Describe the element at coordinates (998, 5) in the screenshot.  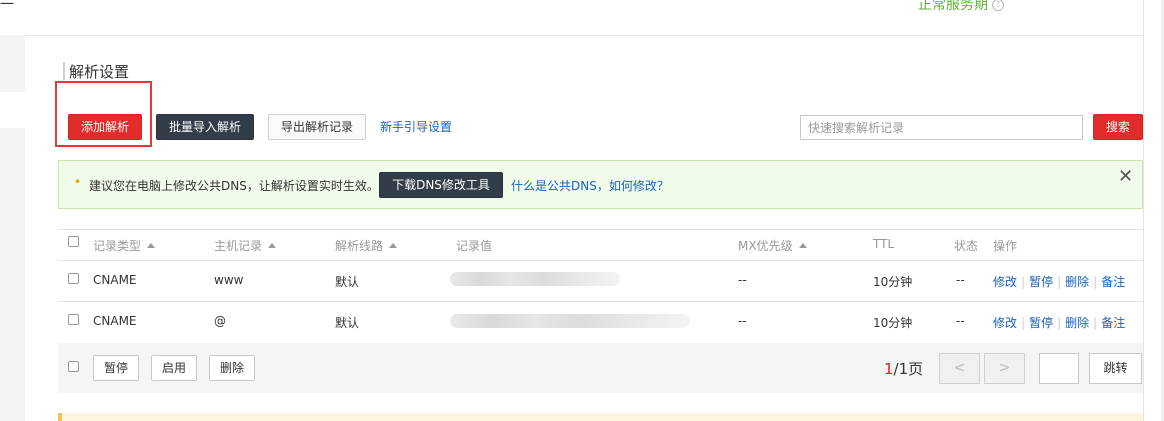
I see `question-circle-icon: ?` at that location.